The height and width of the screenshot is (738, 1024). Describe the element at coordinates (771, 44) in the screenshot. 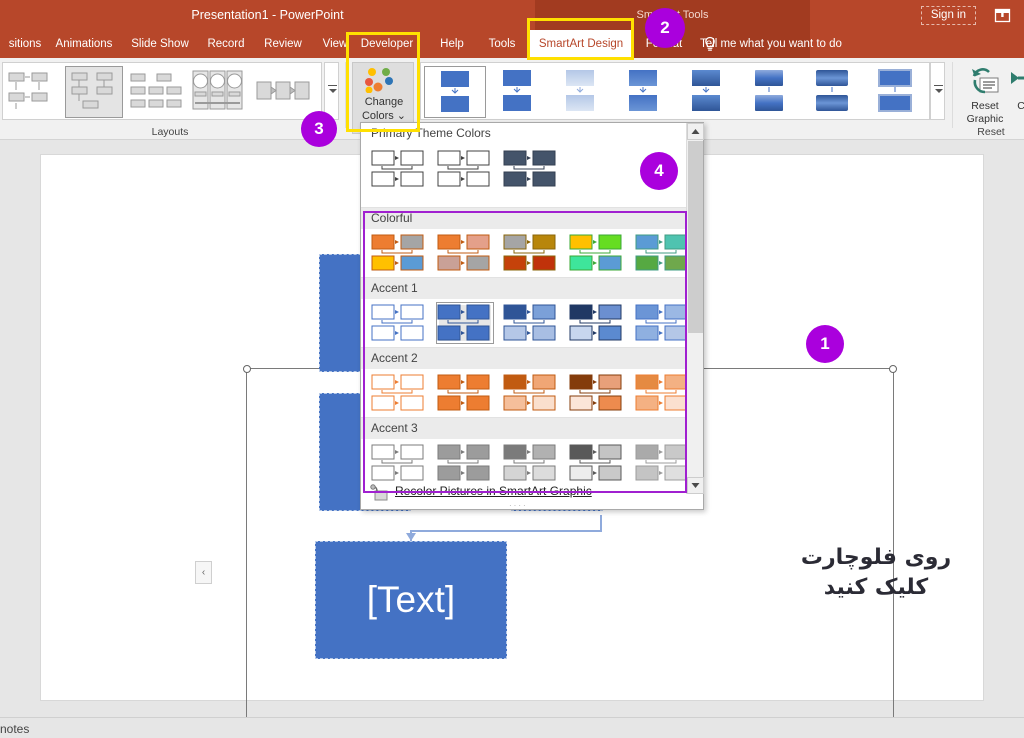

I see `tell-me-search: Tell me what you want to do` at that location.